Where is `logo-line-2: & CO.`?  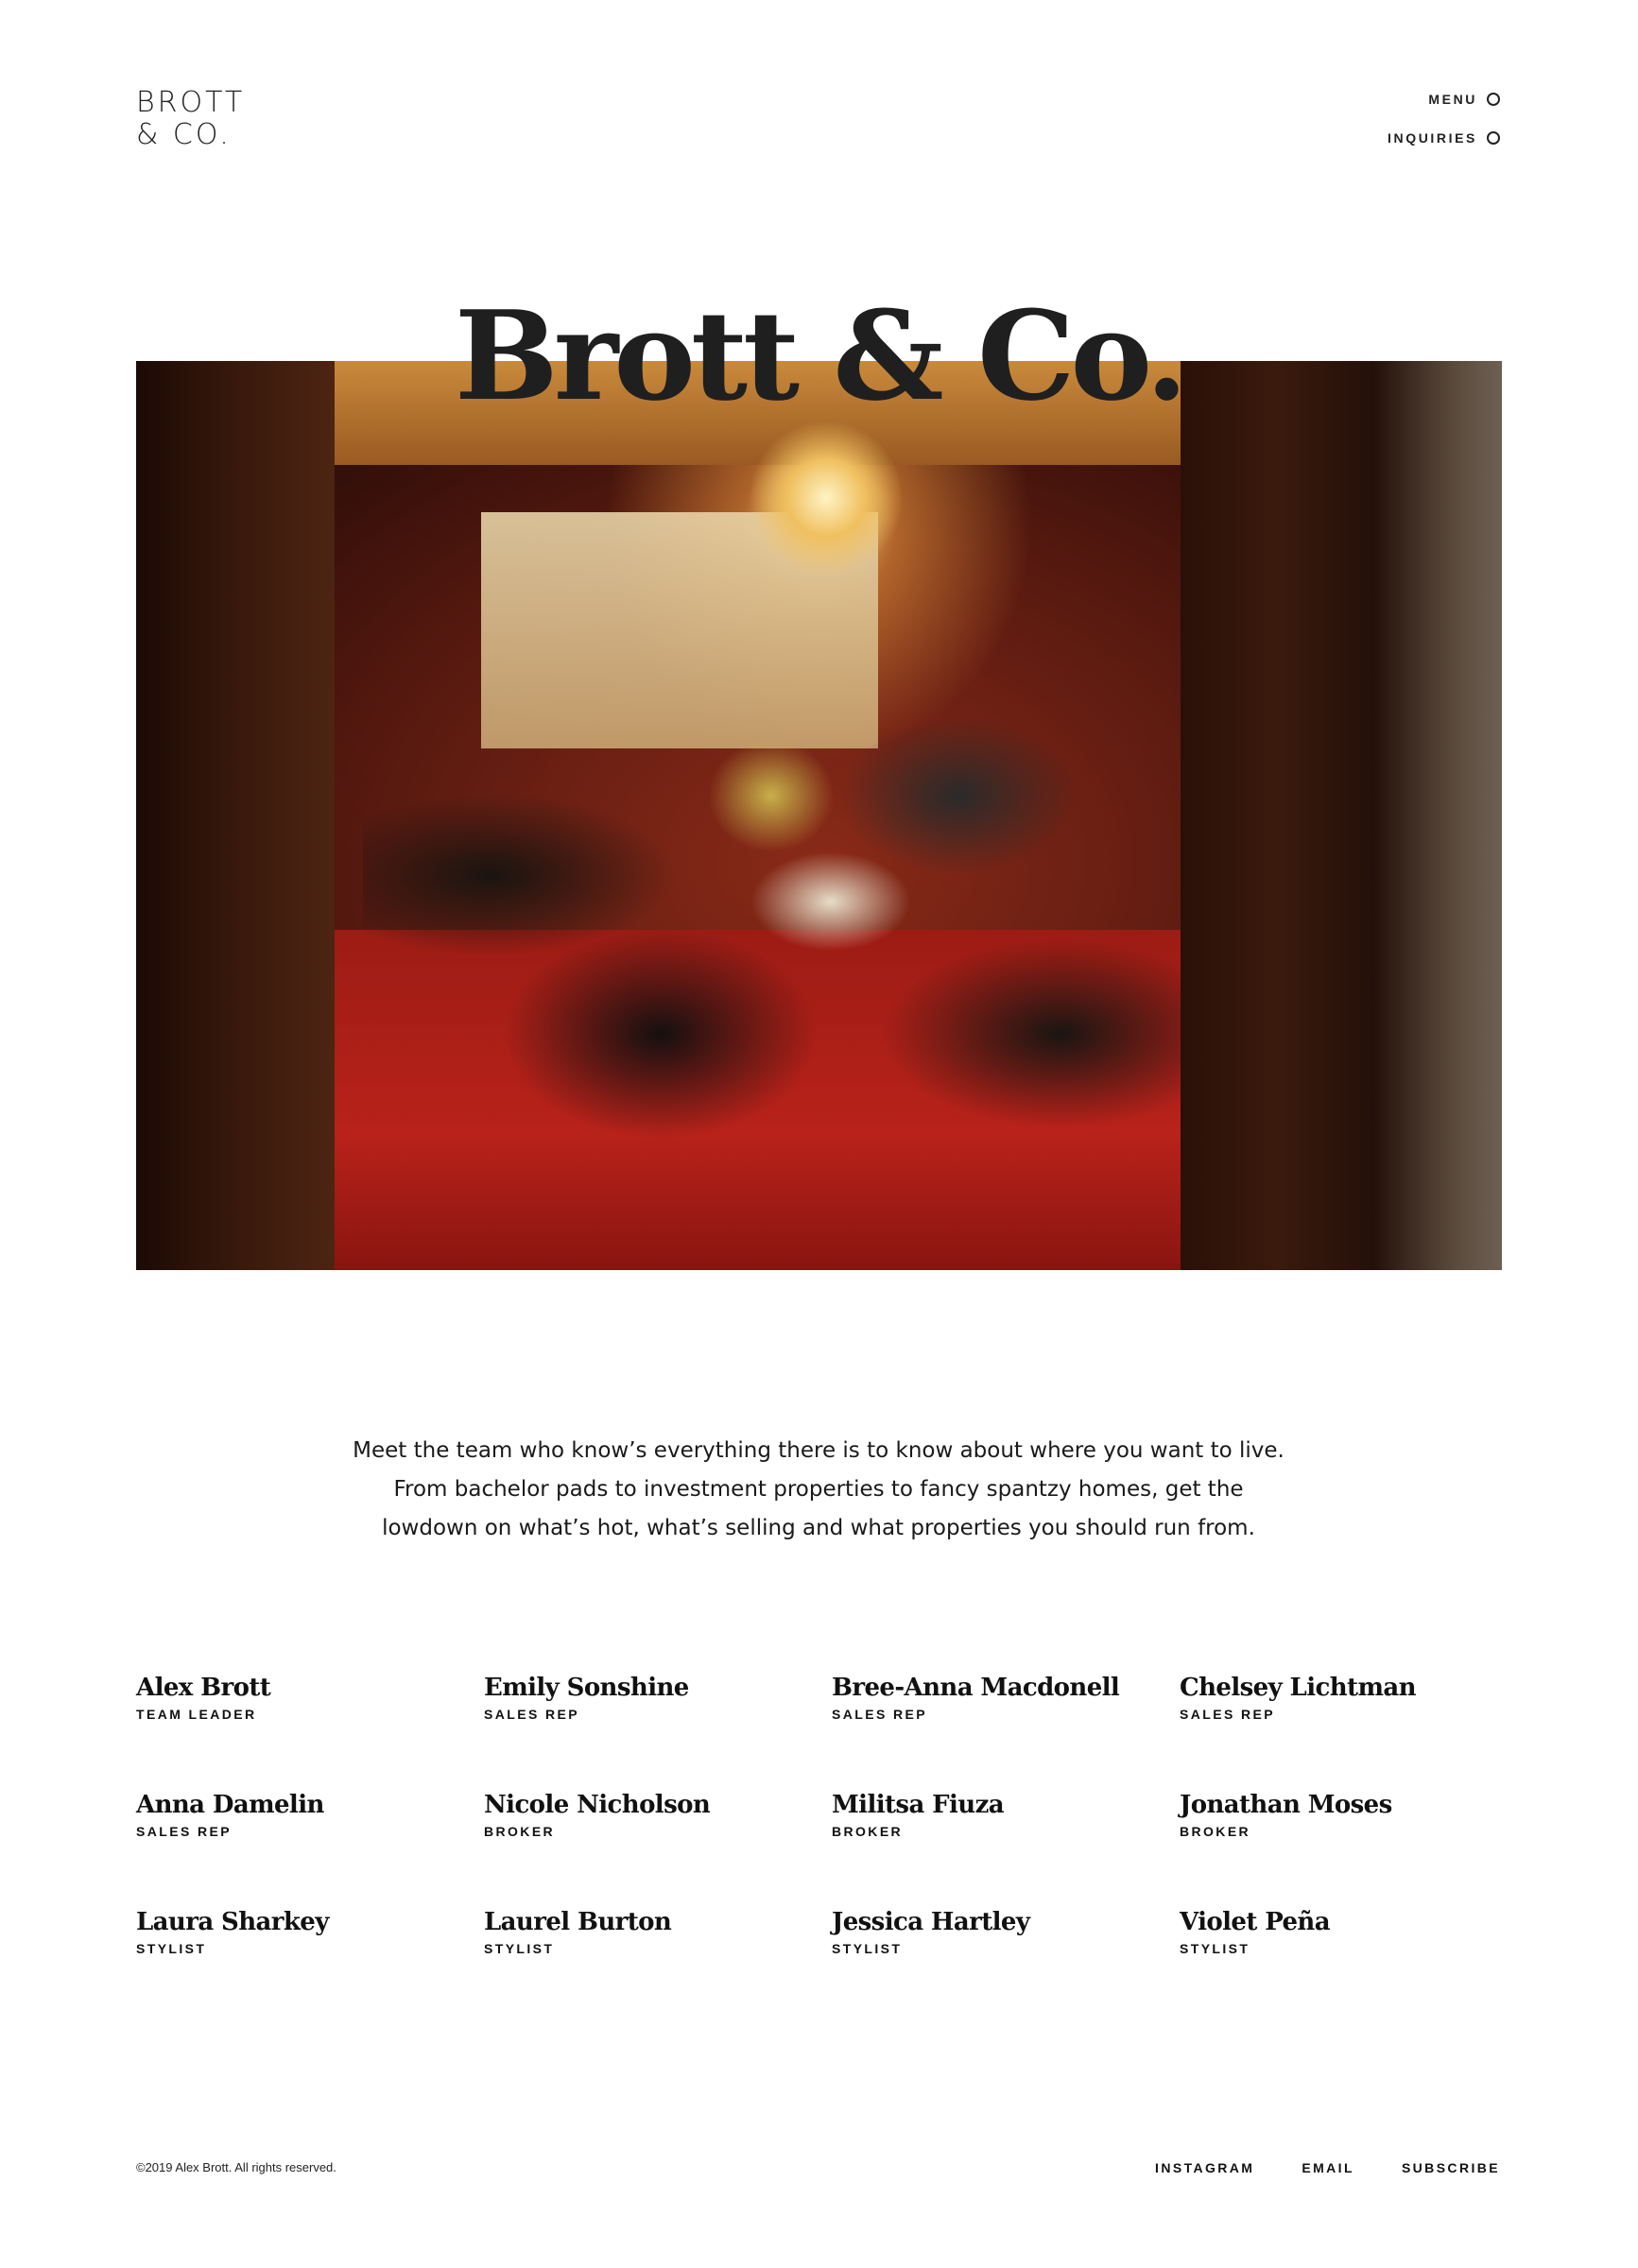 logo-line-2: & CO. is located at coordinates (184, 134).